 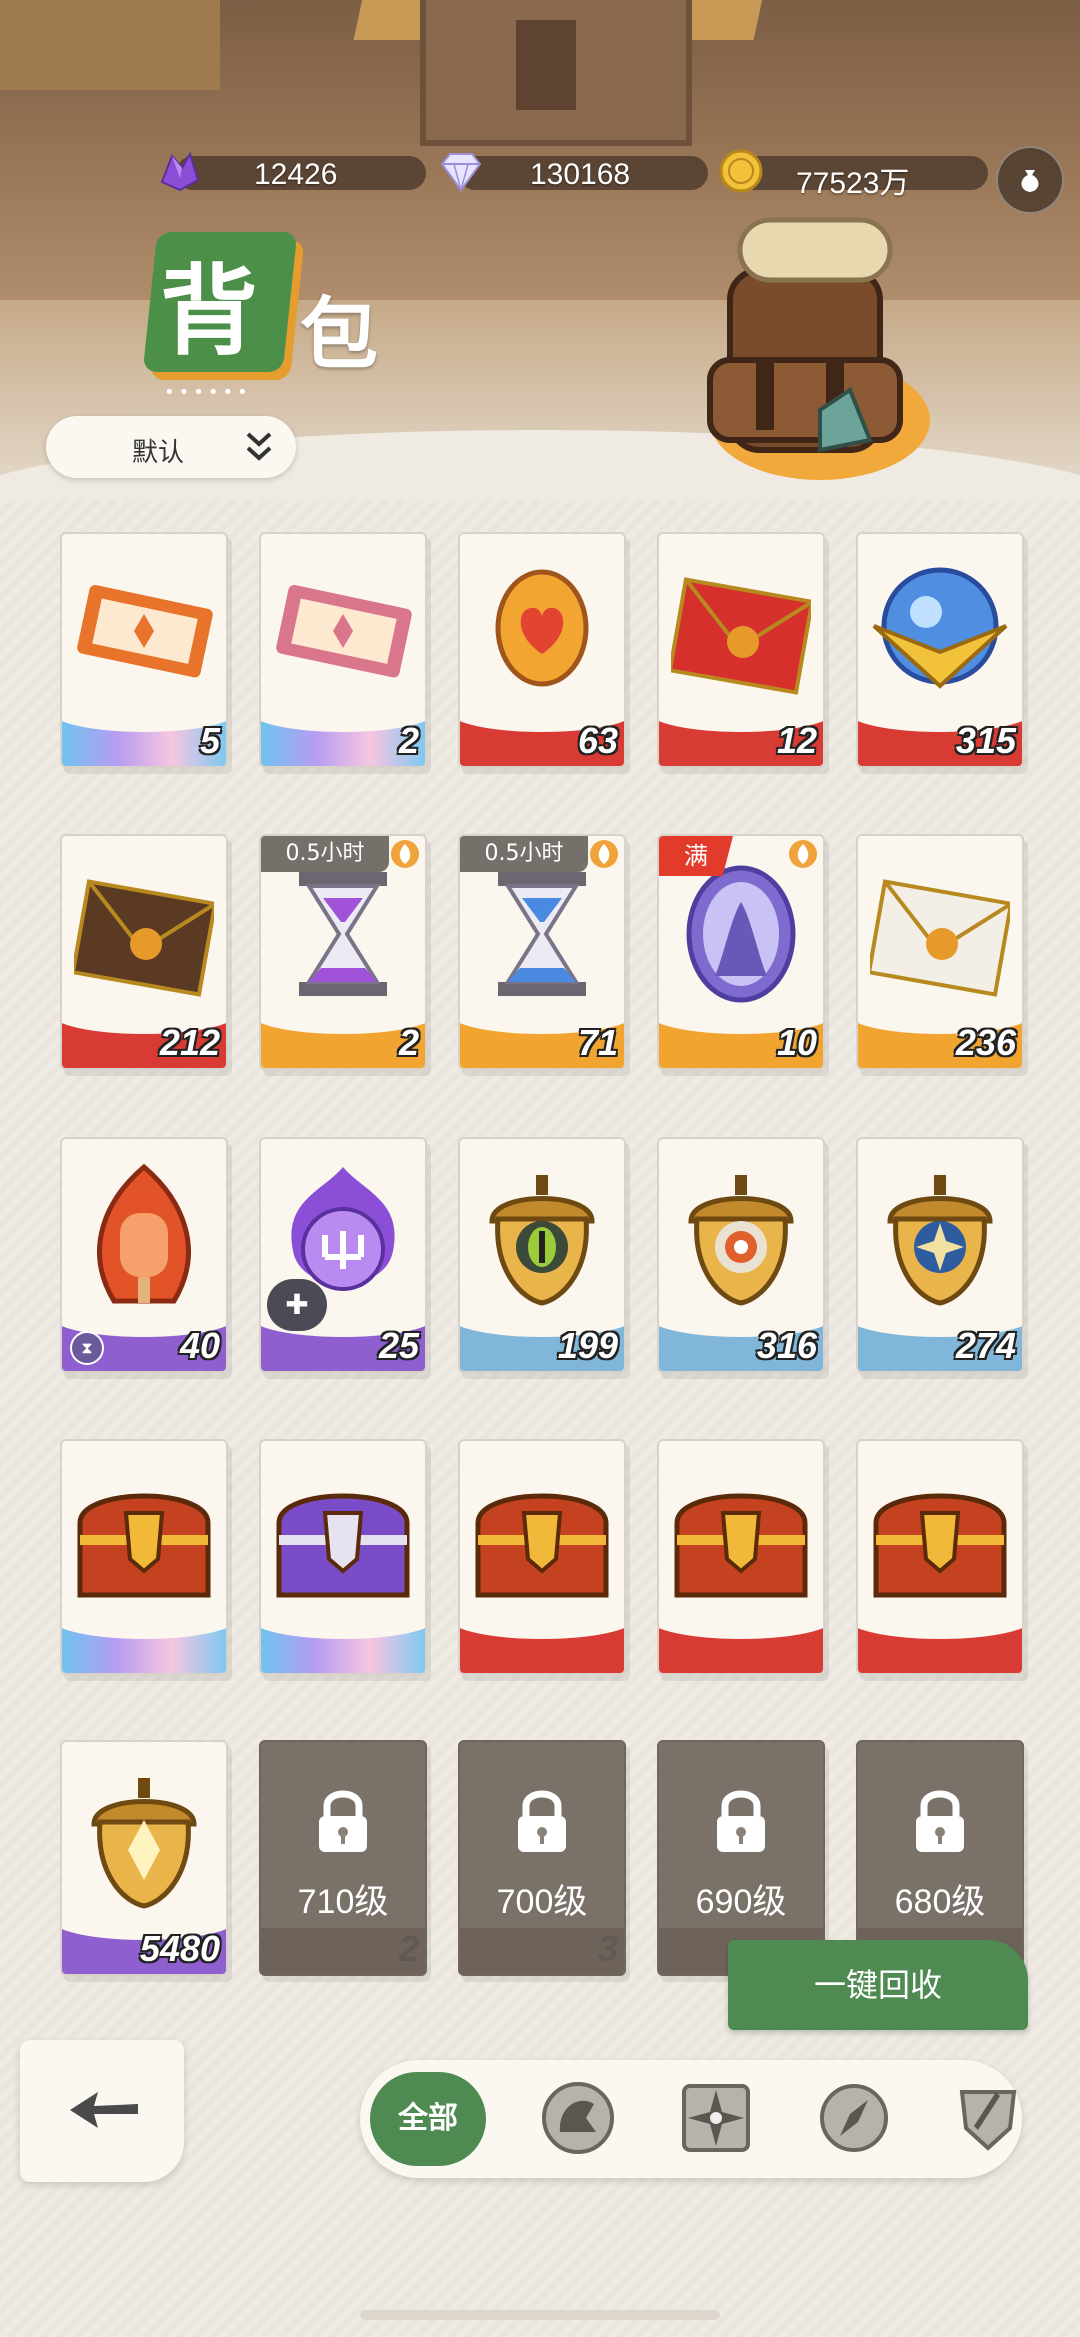 I want to click on acorn-eye-icon, so click(x=542, y=1240).